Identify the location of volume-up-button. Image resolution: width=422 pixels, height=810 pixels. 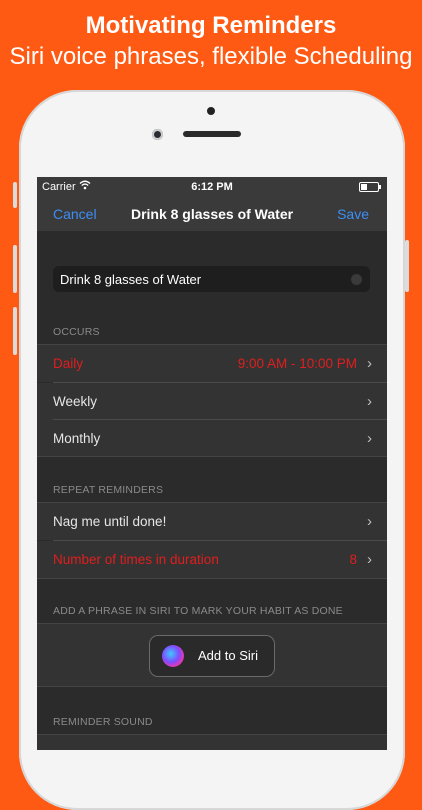
(15, 269).